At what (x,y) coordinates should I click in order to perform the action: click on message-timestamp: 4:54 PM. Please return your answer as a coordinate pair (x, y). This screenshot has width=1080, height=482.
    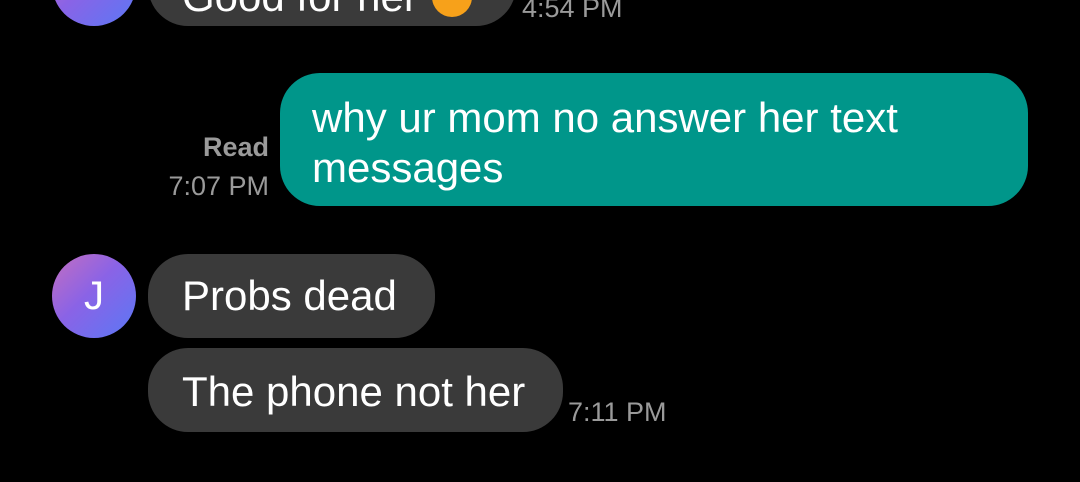
    Looking at the image, I should click on (572, 11).